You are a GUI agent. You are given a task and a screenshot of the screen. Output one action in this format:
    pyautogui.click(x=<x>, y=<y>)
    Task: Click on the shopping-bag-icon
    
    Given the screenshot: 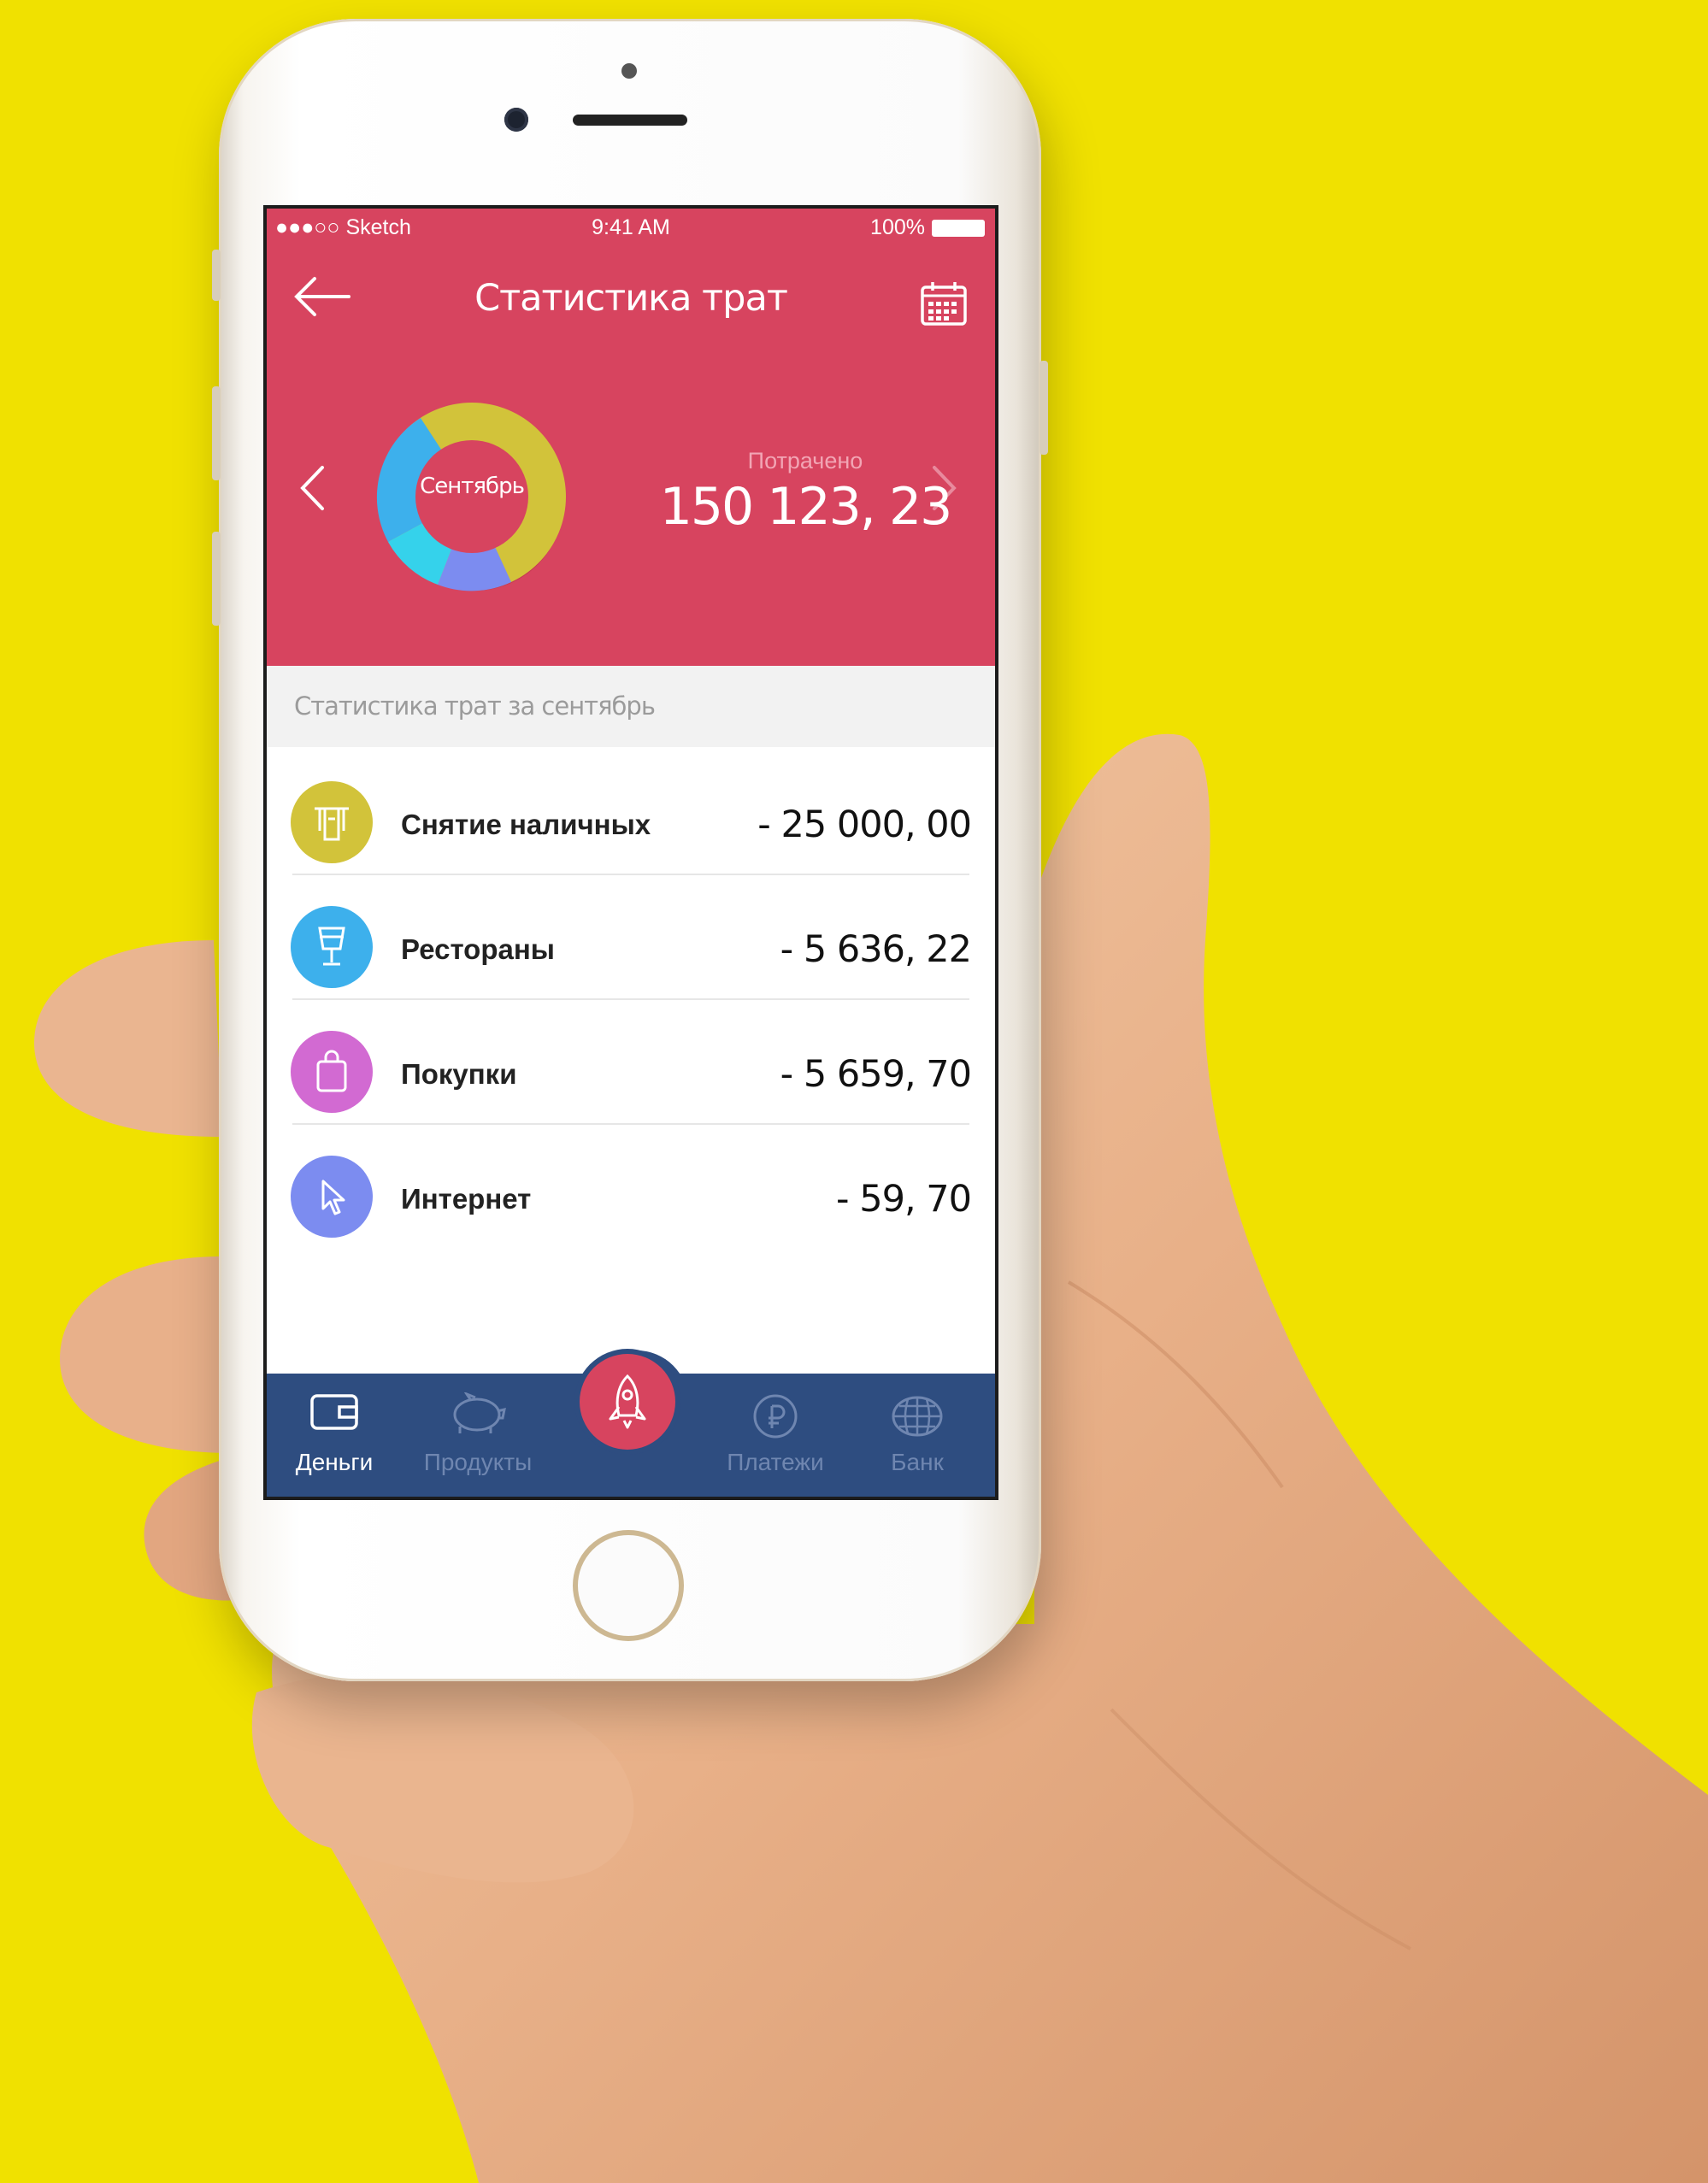 What is the action you would take?
    pyautogui.click(x=332, y=1072)
    